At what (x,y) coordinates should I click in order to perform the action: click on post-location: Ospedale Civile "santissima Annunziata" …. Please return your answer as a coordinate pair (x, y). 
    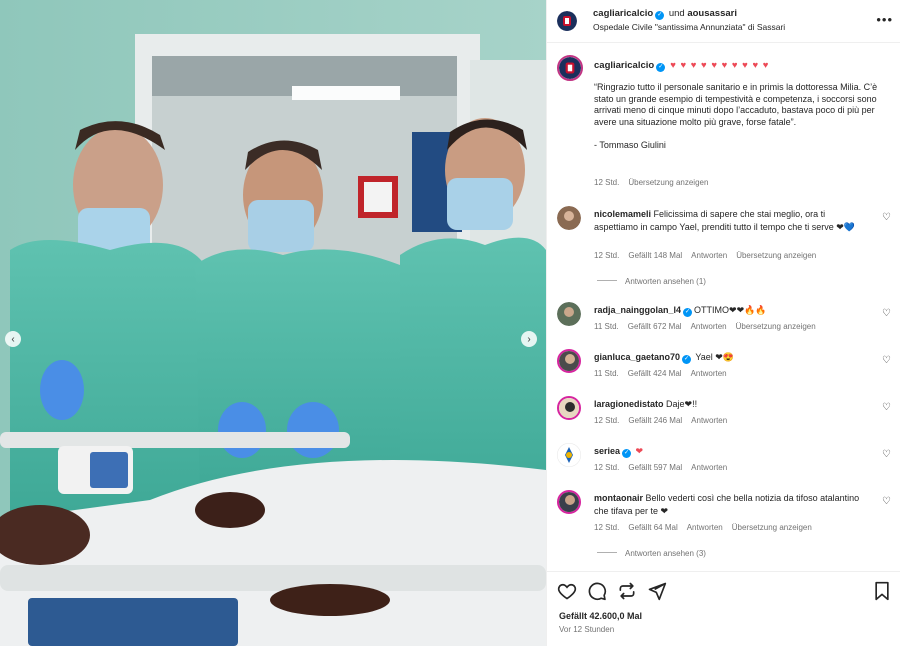
    Looking at the image, I should click on (689, 27).